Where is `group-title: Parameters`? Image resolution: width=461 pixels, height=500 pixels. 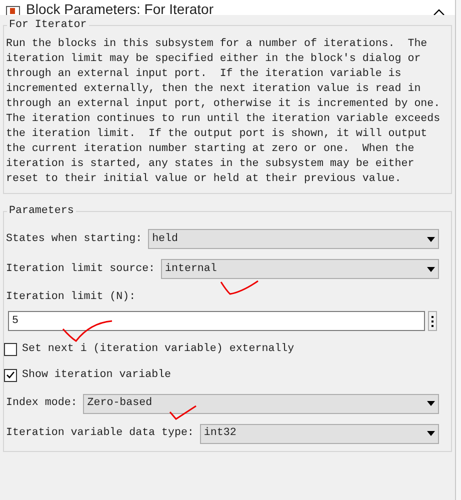
group-title: Parameters is located at coordinates (41, 211).